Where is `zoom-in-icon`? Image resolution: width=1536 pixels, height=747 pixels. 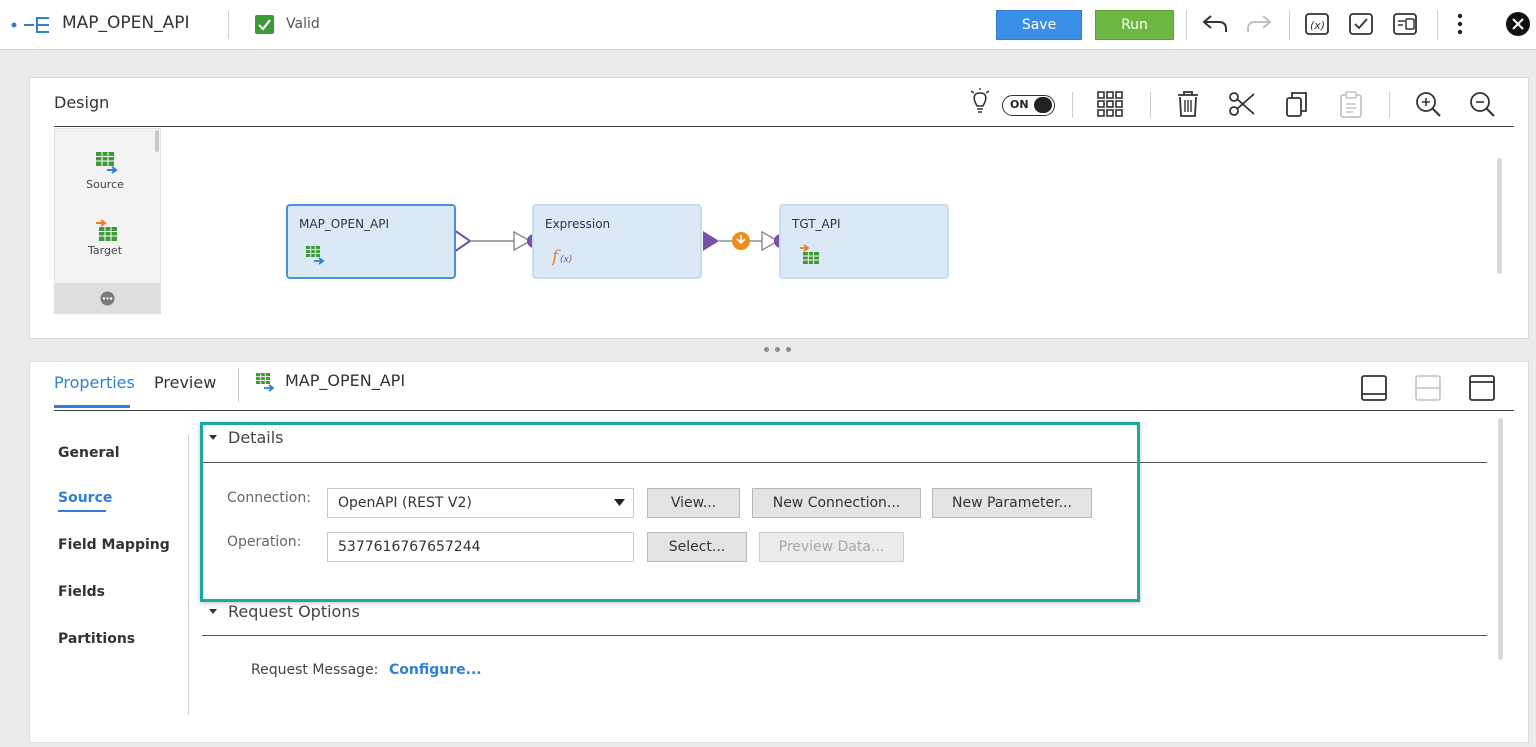 zoom-in-icon is located at coordinates (1428, 104).